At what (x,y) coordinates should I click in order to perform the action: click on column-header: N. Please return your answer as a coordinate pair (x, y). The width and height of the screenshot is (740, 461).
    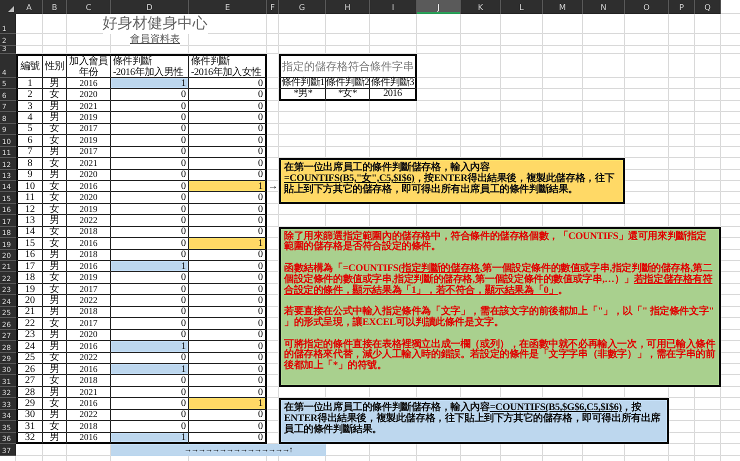
    Looking at the image, I should click on (604, 7).